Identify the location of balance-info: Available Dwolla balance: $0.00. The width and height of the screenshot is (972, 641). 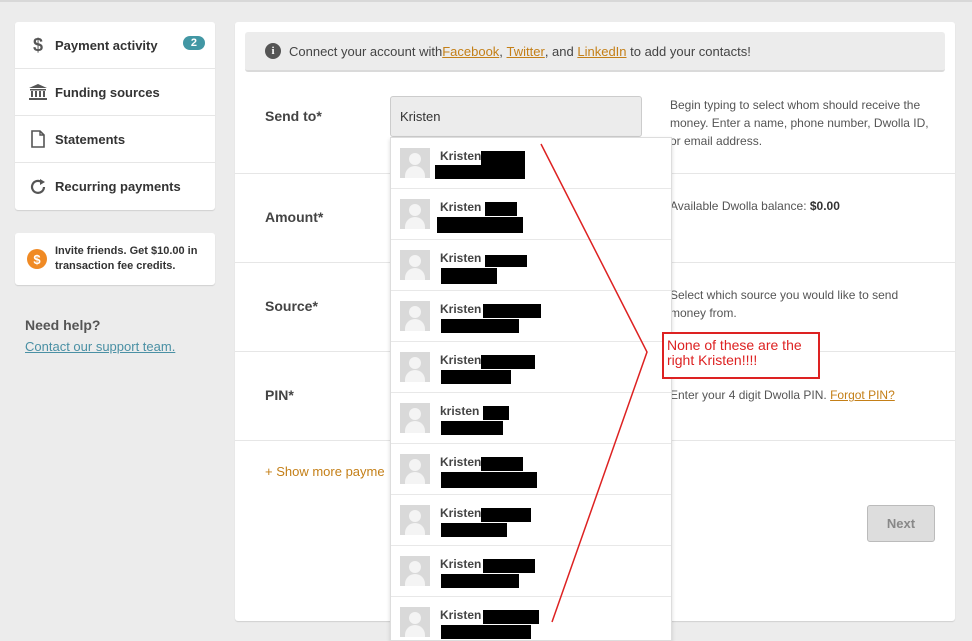
(802, 206).